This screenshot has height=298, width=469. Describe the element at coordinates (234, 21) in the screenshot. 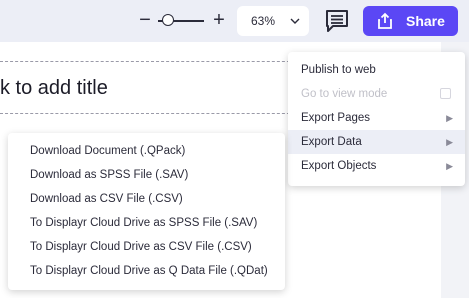

I see `top-toolbar: − + 63% Share` at that location.